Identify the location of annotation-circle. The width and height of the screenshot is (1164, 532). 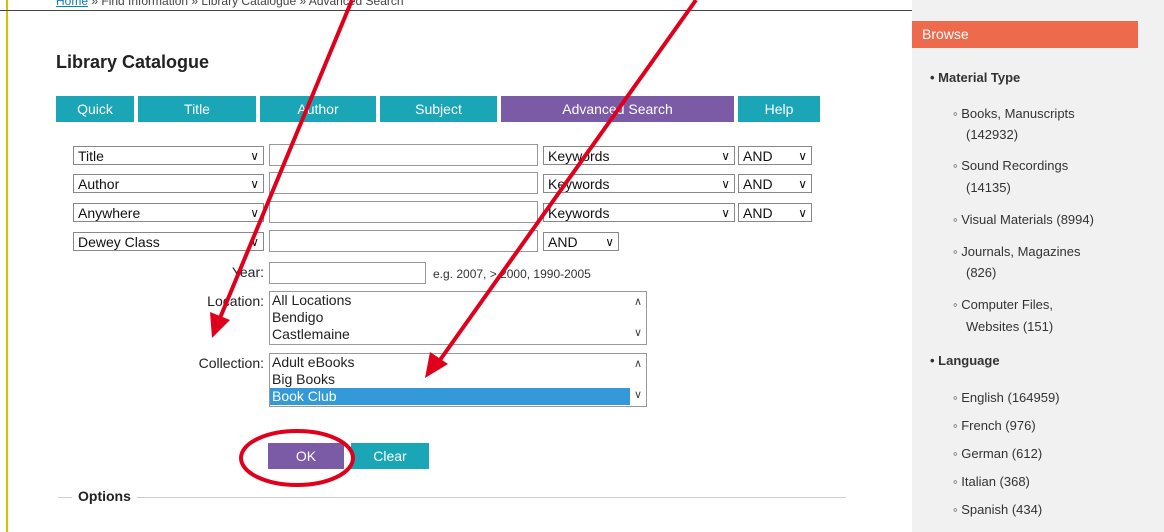
(297, 458).